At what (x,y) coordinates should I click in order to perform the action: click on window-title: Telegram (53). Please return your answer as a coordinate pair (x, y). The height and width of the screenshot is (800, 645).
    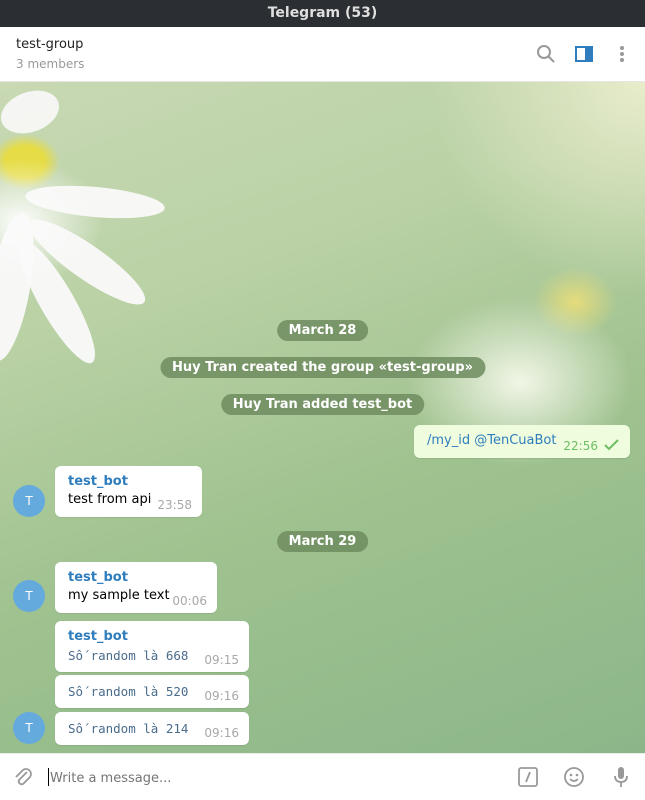
    Looking at the image, I should click on (322, 13).